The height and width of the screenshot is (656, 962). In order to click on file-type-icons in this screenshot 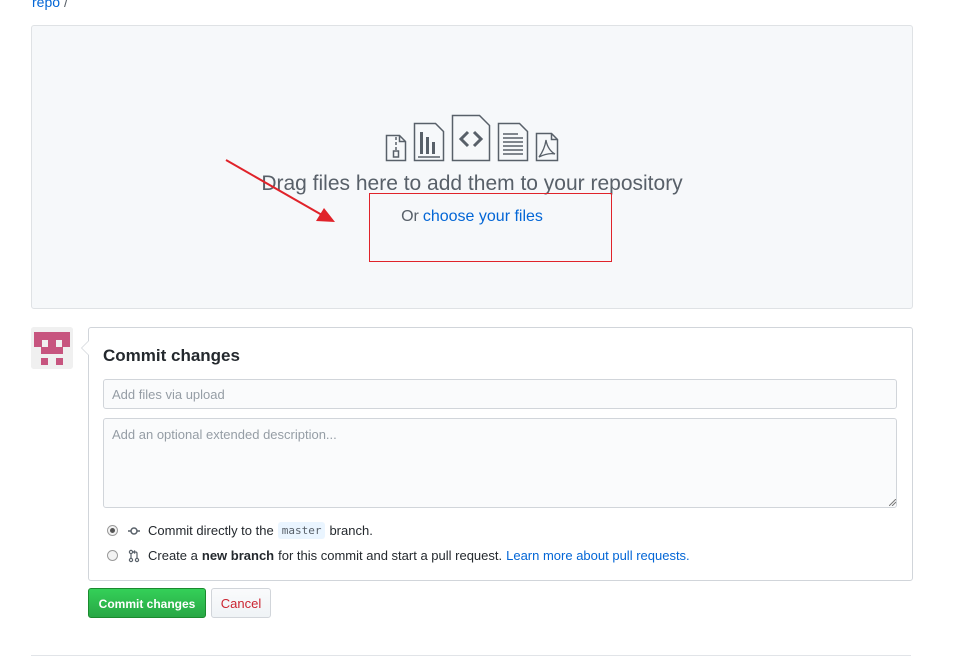, I will do `click(472, 138)`.